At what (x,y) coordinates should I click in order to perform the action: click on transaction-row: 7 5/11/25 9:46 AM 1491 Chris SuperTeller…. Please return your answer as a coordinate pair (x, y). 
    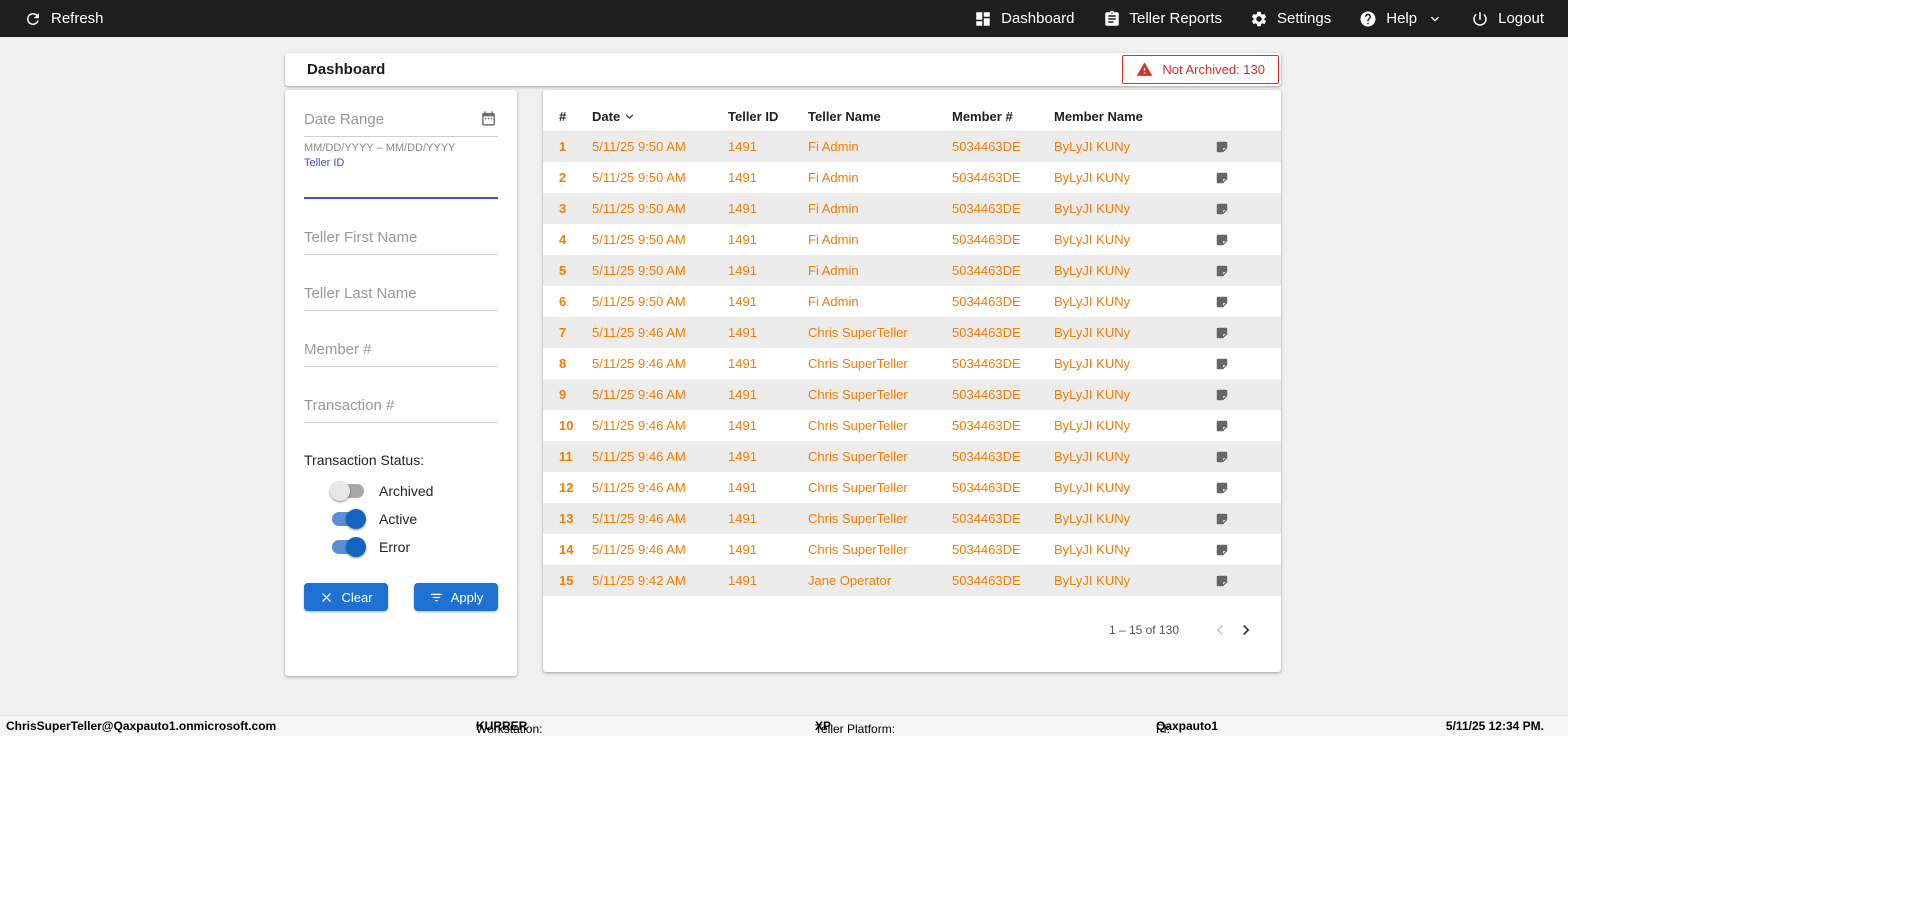
    Looking at the image, I should click on (912, 332).